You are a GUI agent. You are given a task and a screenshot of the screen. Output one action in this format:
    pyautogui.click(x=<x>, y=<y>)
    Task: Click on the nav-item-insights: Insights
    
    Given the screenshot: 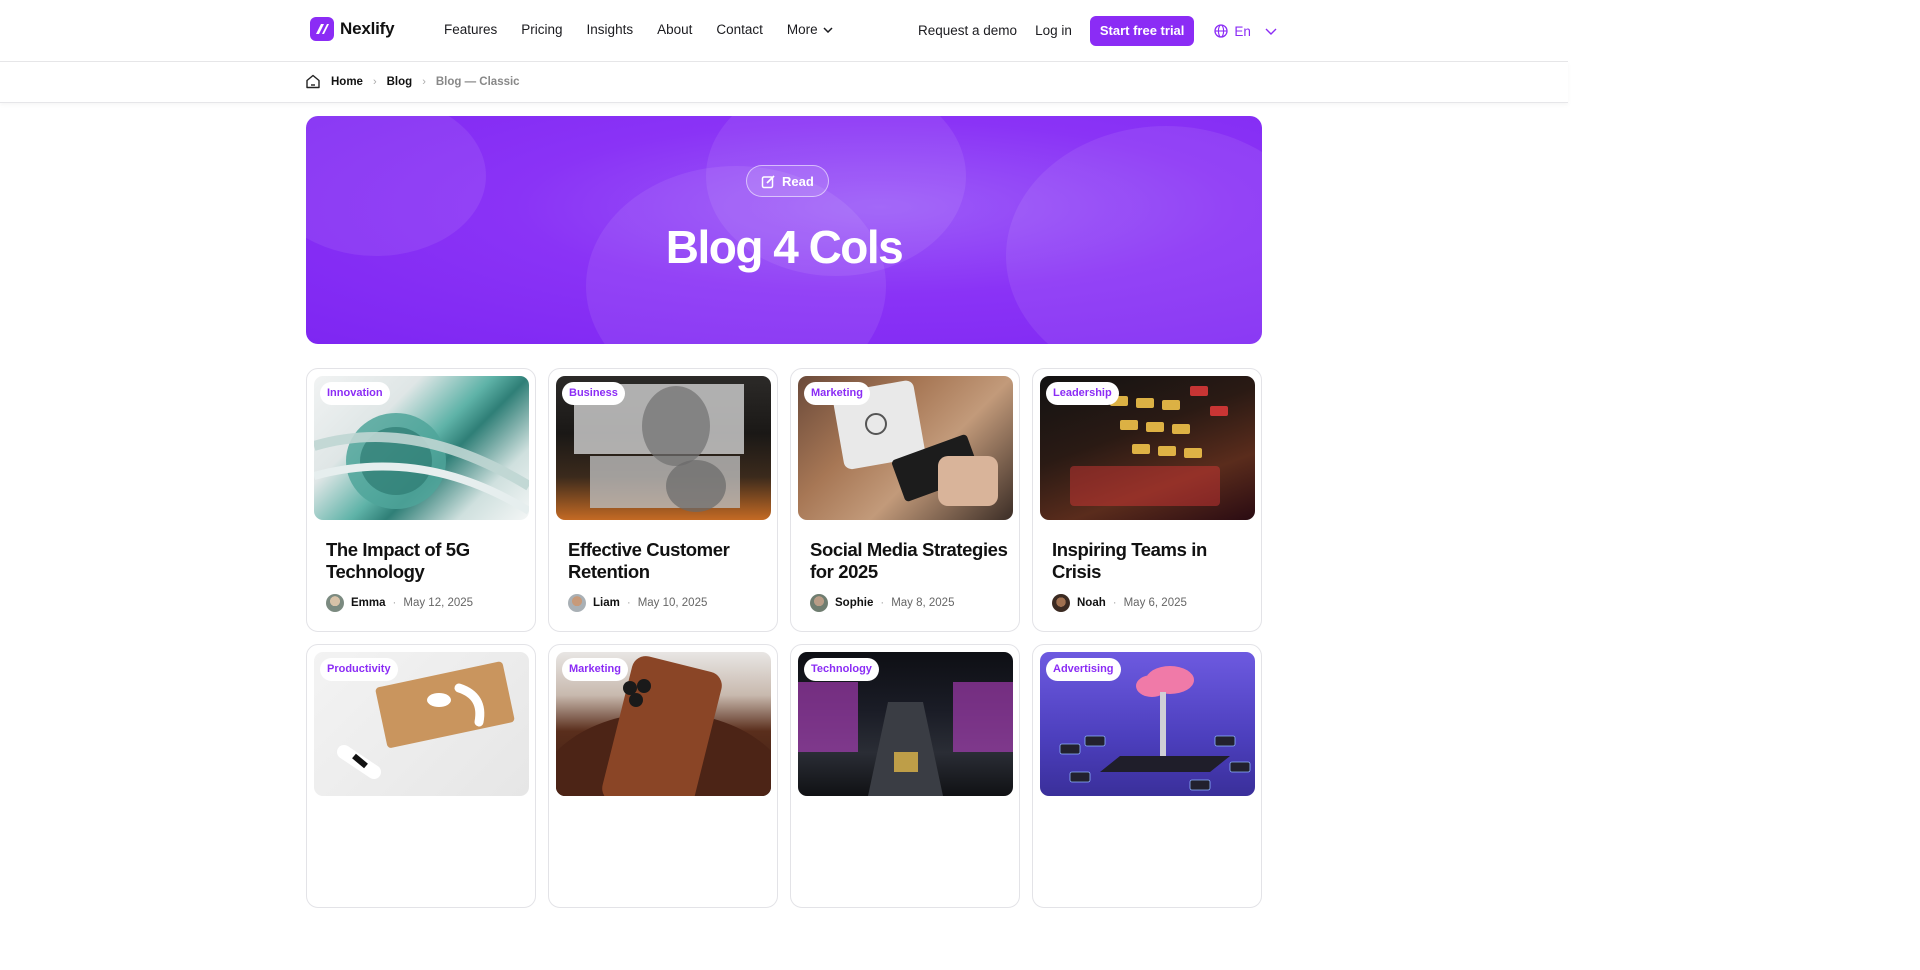 What is the action you would take?
    pyautogui.click(x=610, y=29)
    